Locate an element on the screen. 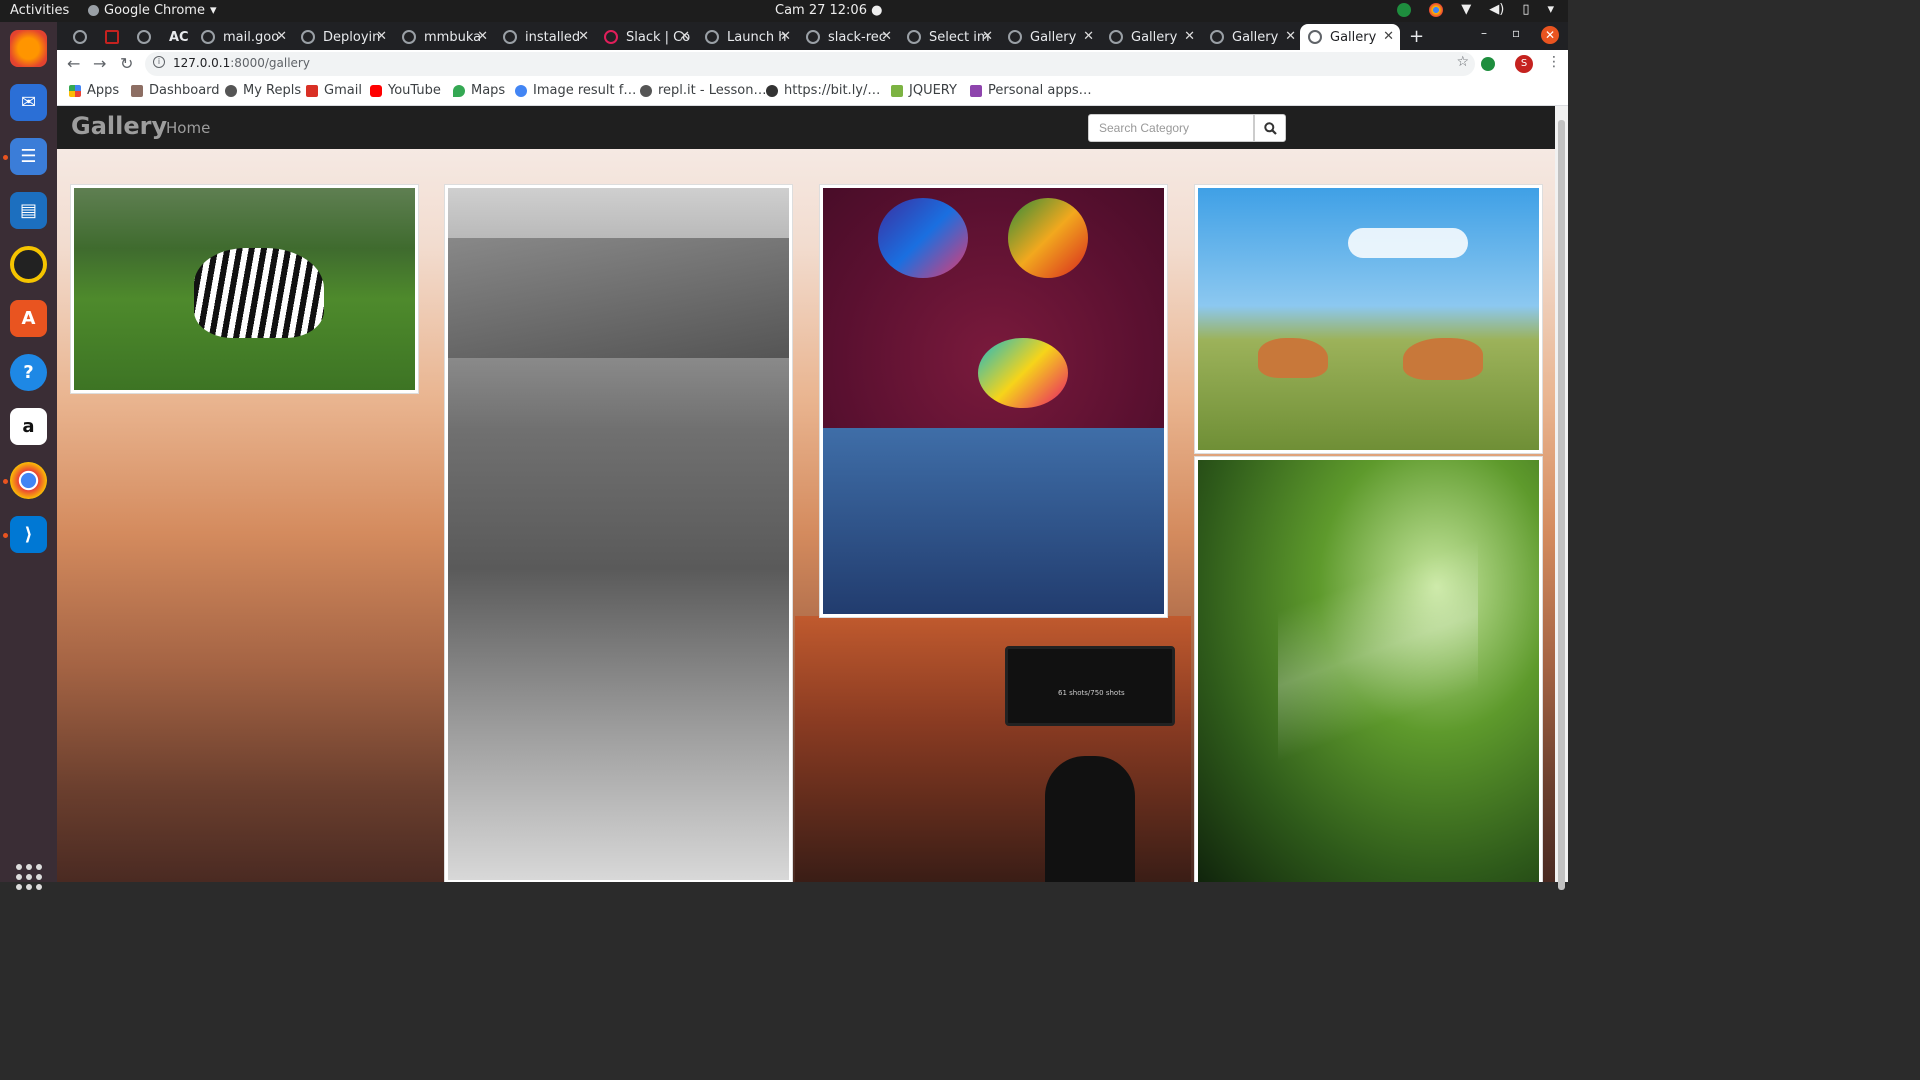  activities-button: Activities is located at coordinates (39, 10).